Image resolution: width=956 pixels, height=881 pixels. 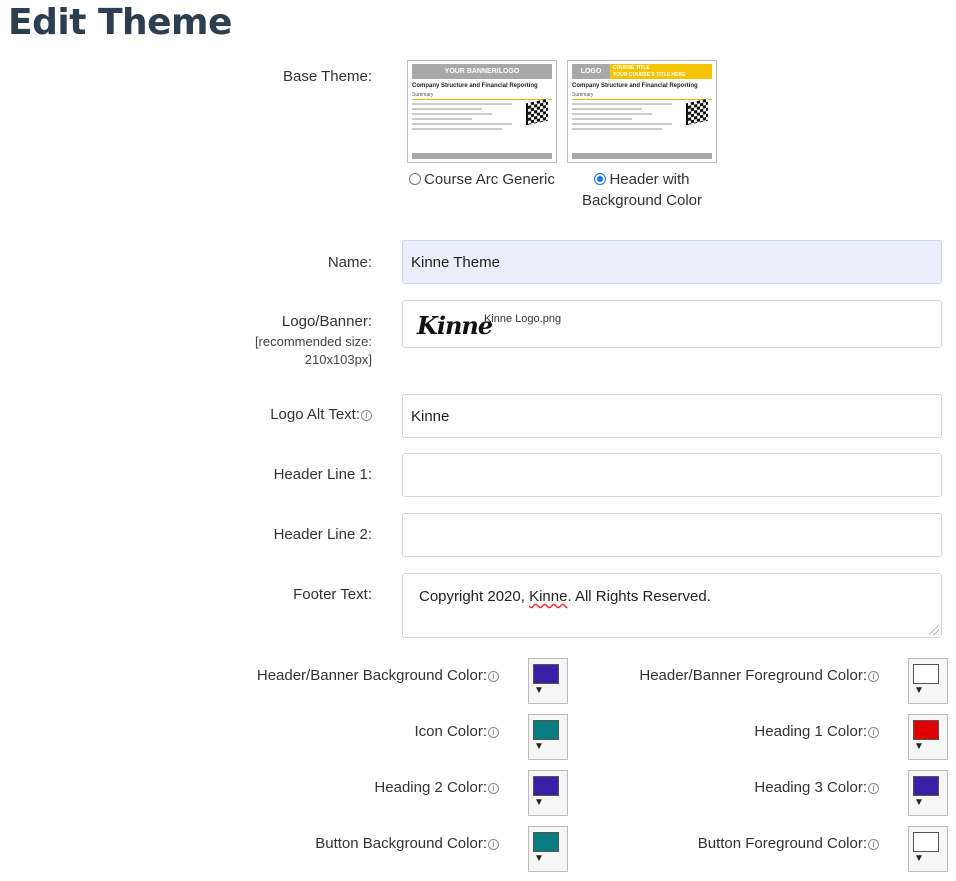 What do you see at coordinates (759, 675) in the screenshot?
I see `header-fg-color-label: Header/Banner Foreground Color: i` at bounding box center [759, 675].